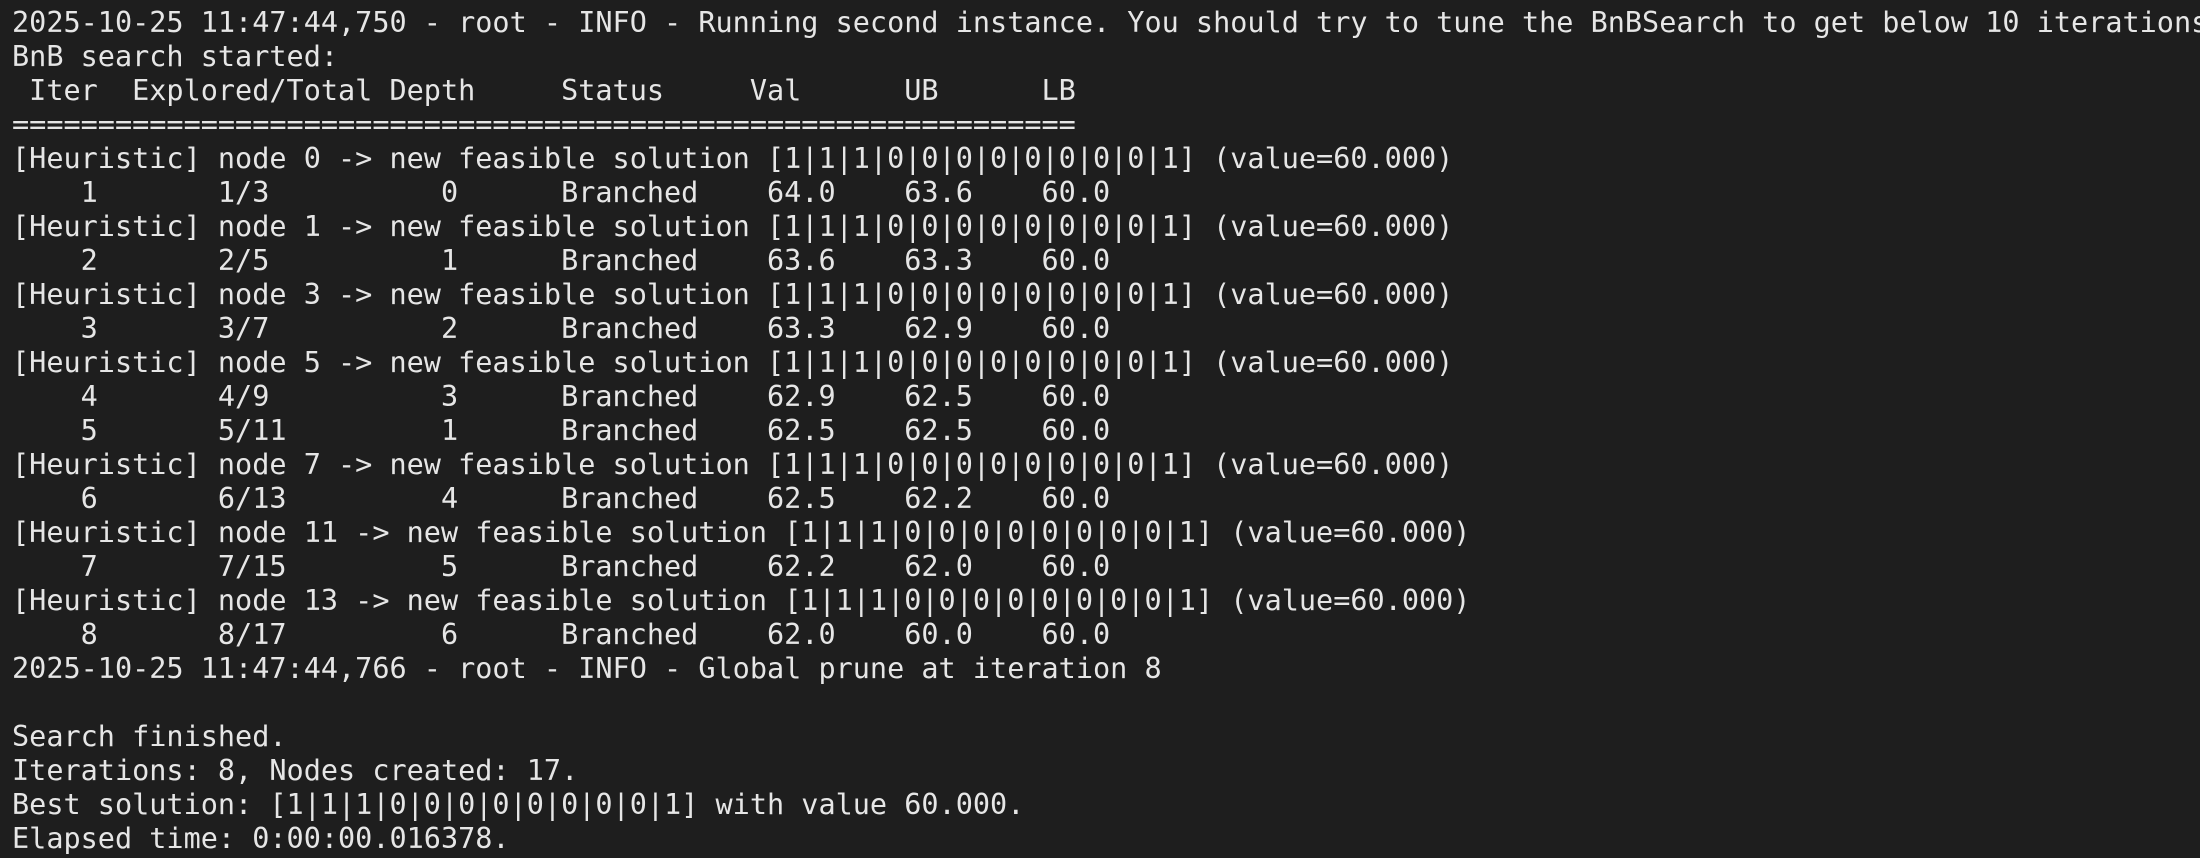 The height and width of the screenshot is (858, 2200). What do you see at coordinates (561, 566) in the screenshot?
I see `table-row: 7 7/15 5 Branched 62.2 62.0 60.0` at bounding box center [561, 566].